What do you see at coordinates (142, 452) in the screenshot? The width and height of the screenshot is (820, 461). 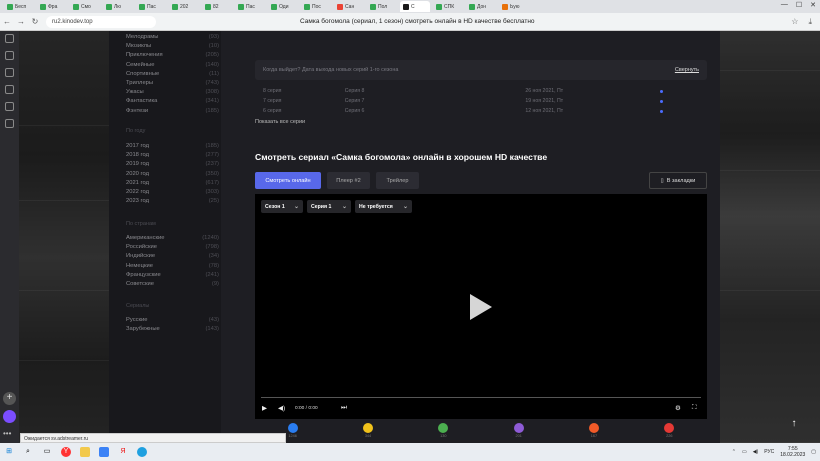 I see `edge-icon` at bounding box center [142, 452].